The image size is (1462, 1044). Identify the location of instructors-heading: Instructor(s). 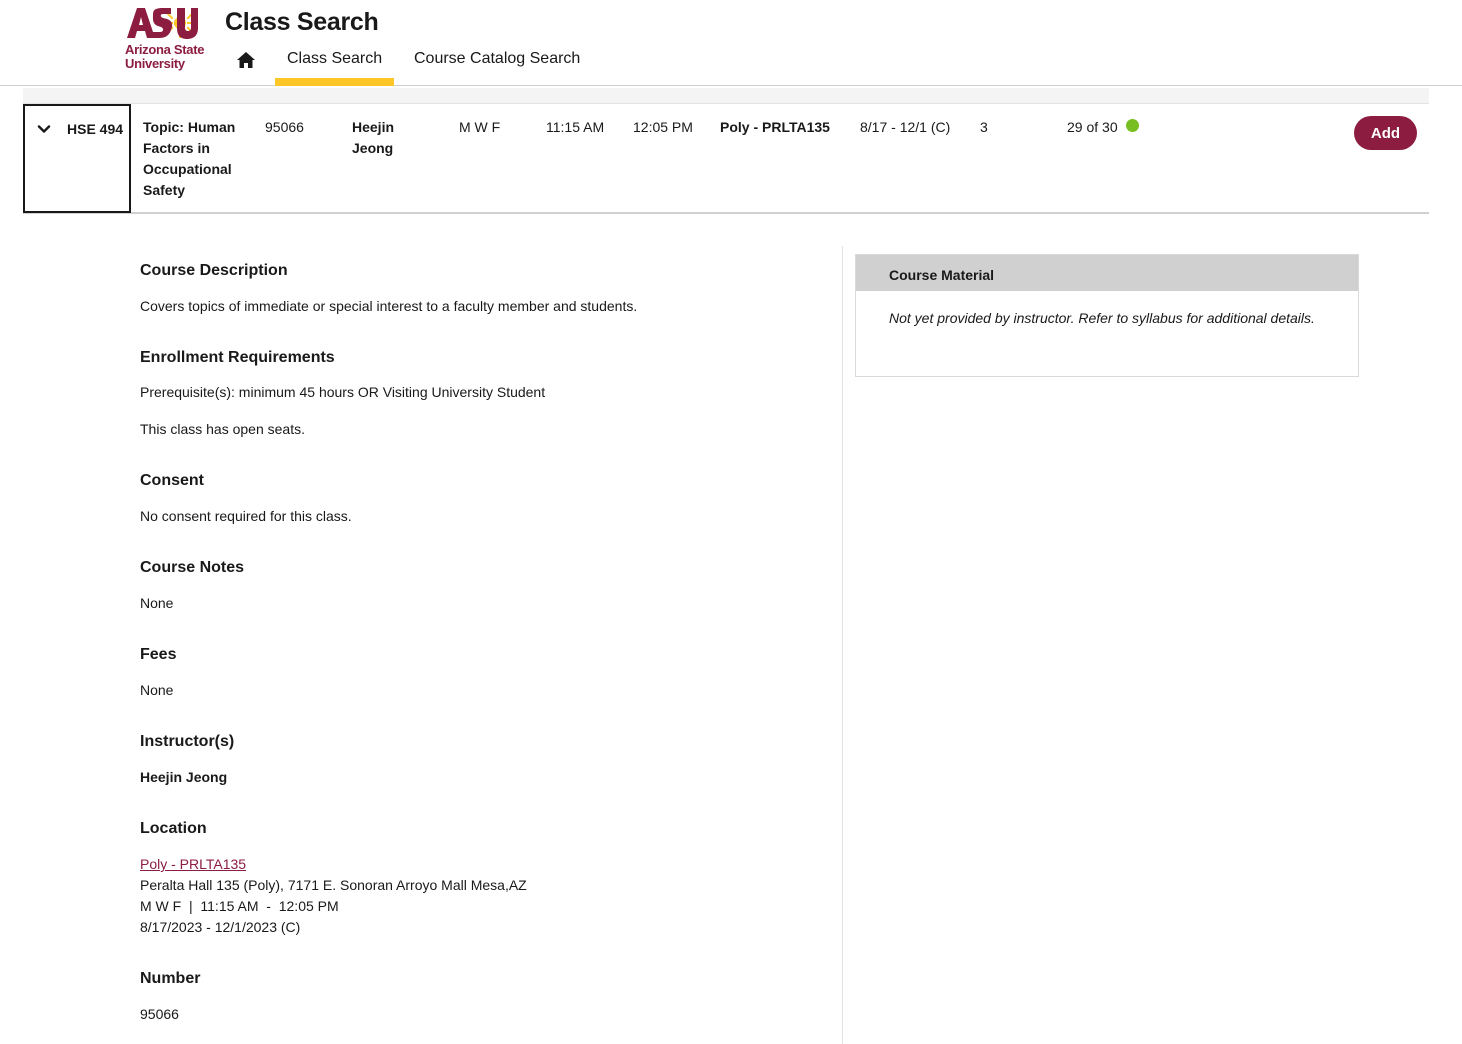
(187, 741).